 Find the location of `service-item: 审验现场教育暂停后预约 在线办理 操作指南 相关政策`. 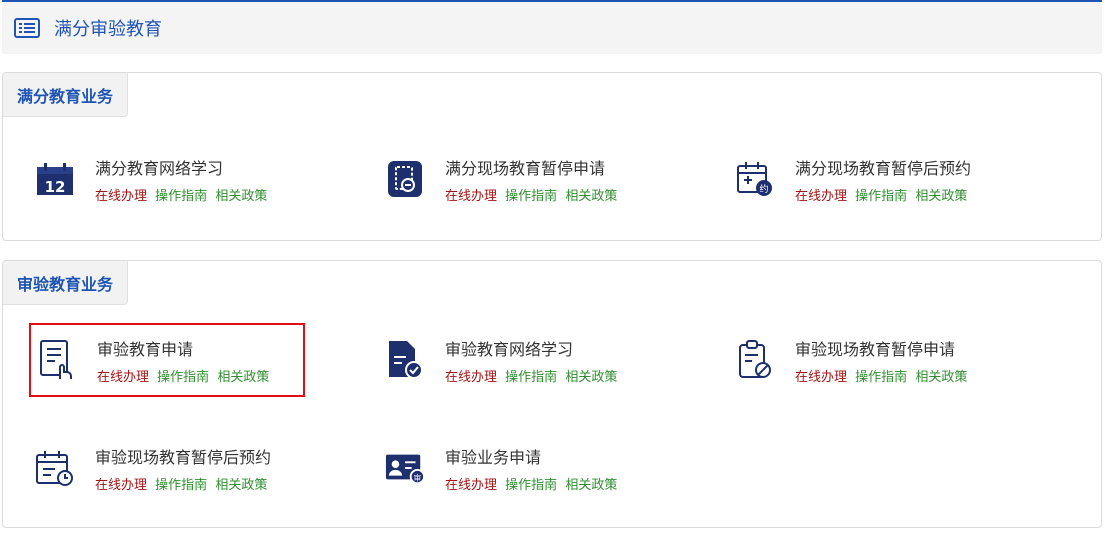

service-item: 审验现场教育暂停后预约 在线办理 操作指南 相关政策 is located at coordinates (167, 468).